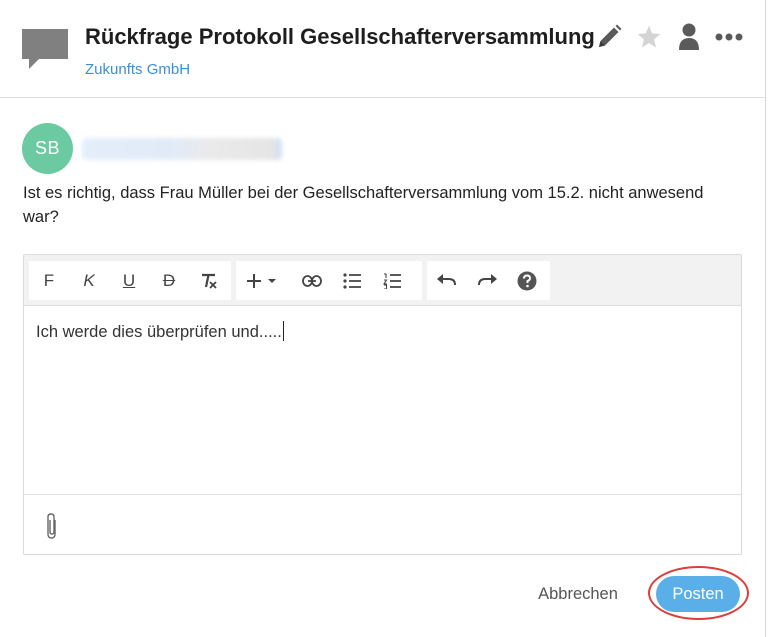  I want to click on redo-icon, so click(487, 279).